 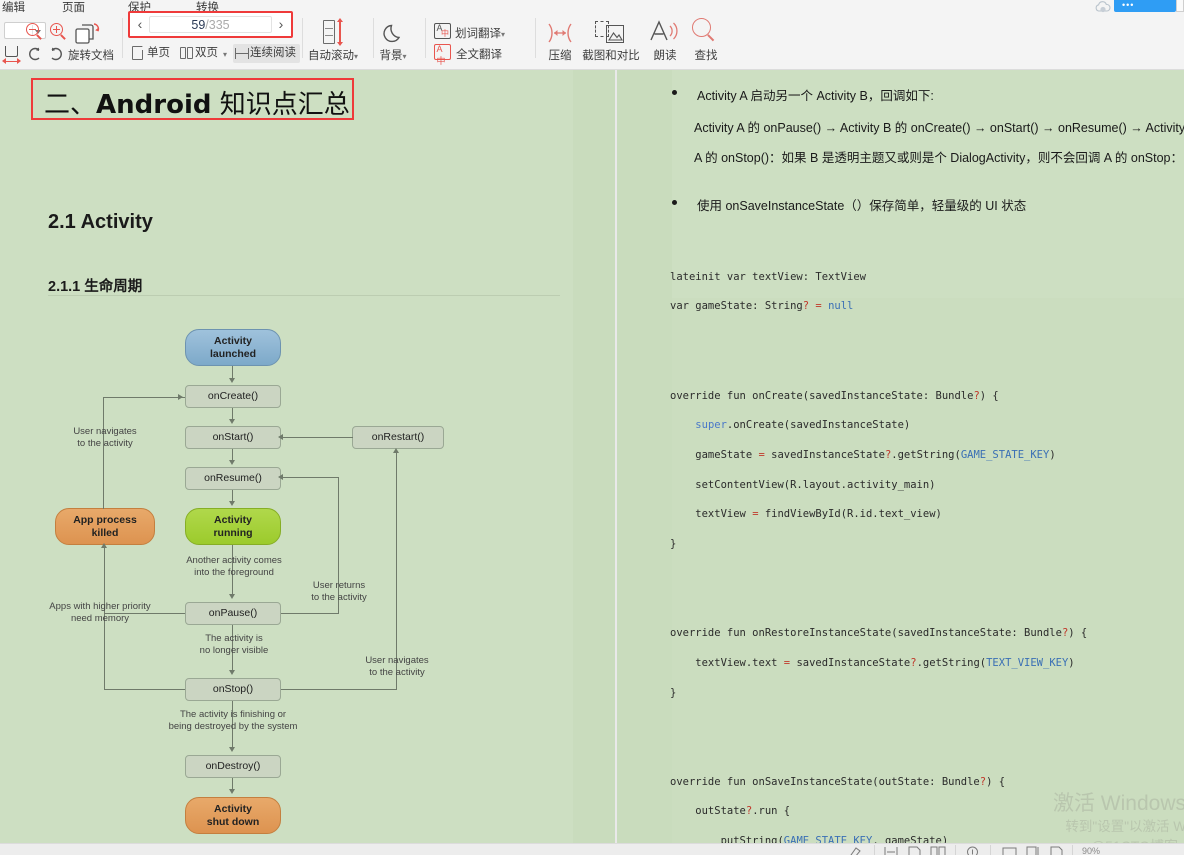 What do you see at coordinates (503, 34) in the screenshot?
I see `word-translate-caret-icon: ▾` at bounding box center [503, 34].